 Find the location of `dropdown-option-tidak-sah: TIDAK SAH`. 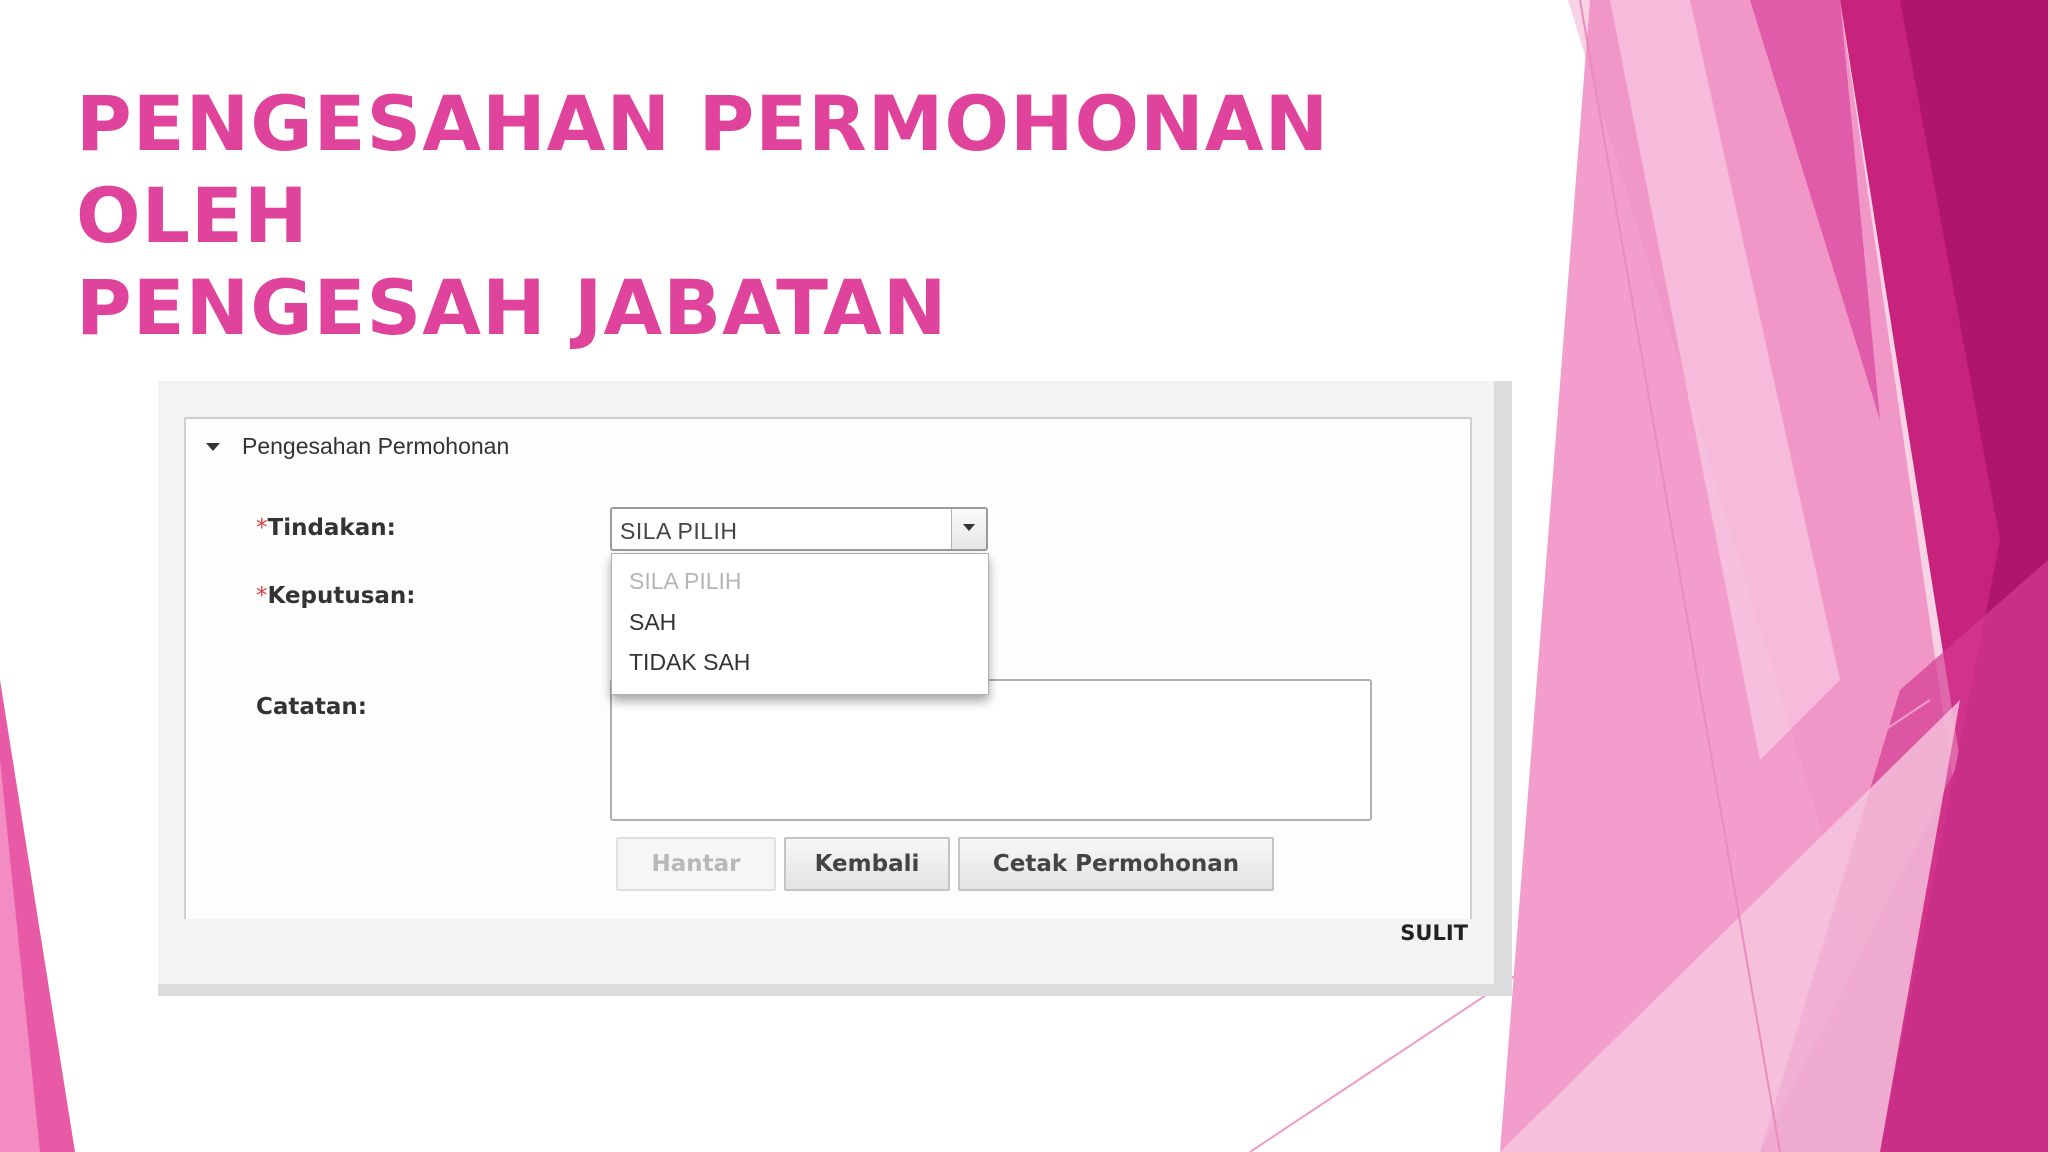

dropdown-option-tidak-sah: TIDAK SAH is located at coordinates (689, 662).